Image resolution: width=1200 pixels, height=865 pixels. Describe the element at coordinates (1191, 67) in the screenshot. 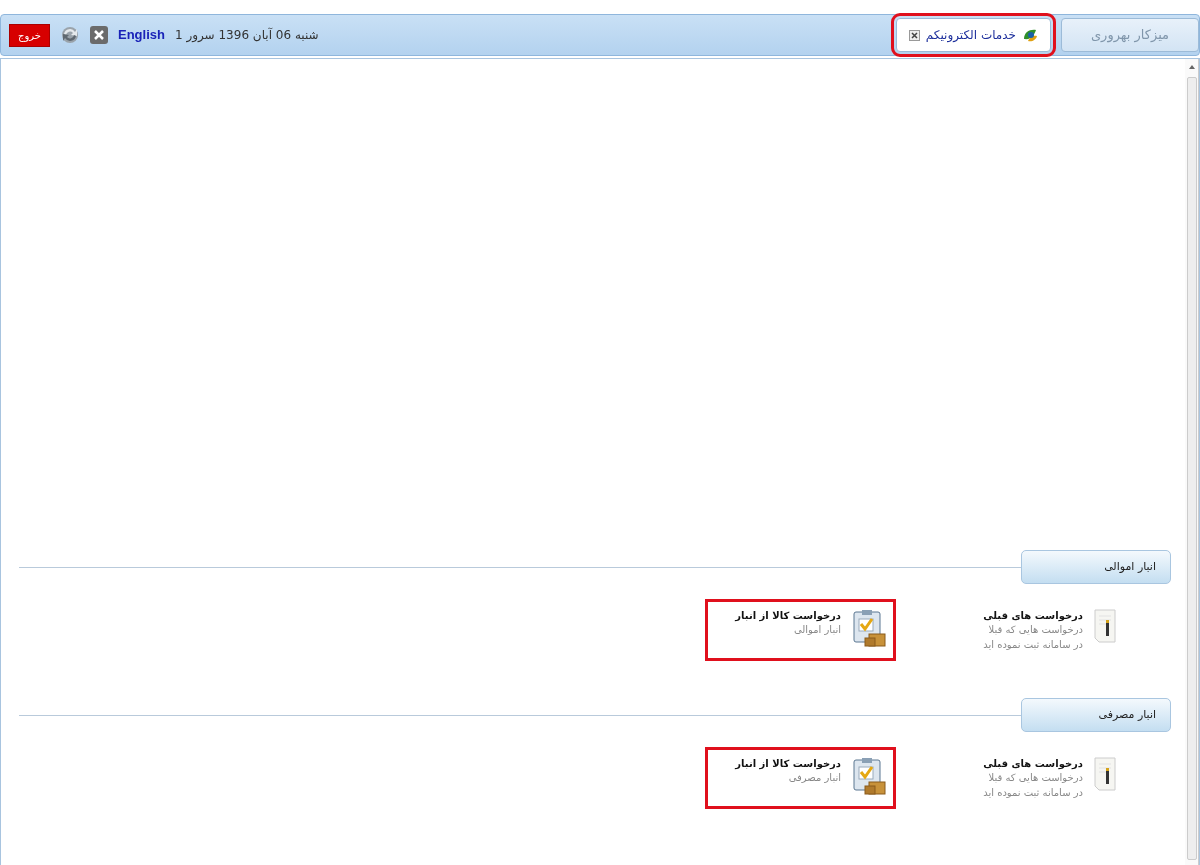

I see `scroll-up-icon` at that location.